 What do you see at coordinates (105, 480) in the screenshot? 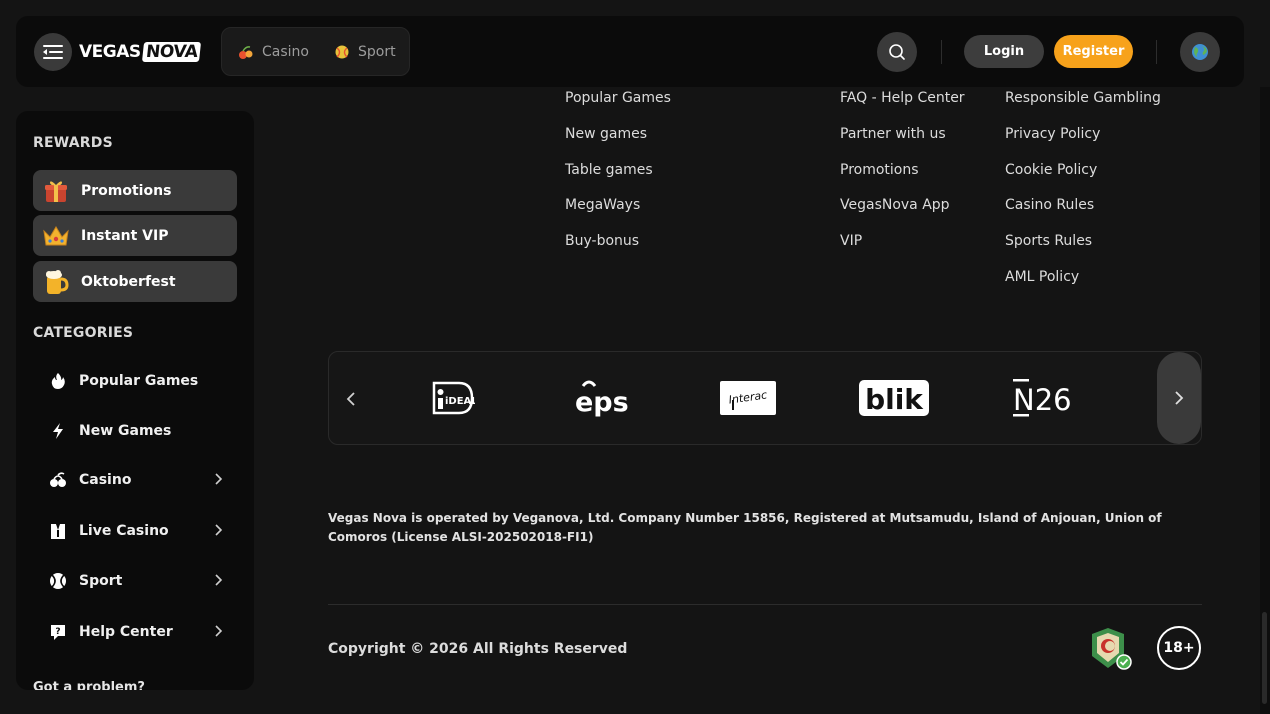
I see `sidebar-item-label: Casino` at bounding box center [105, 480].